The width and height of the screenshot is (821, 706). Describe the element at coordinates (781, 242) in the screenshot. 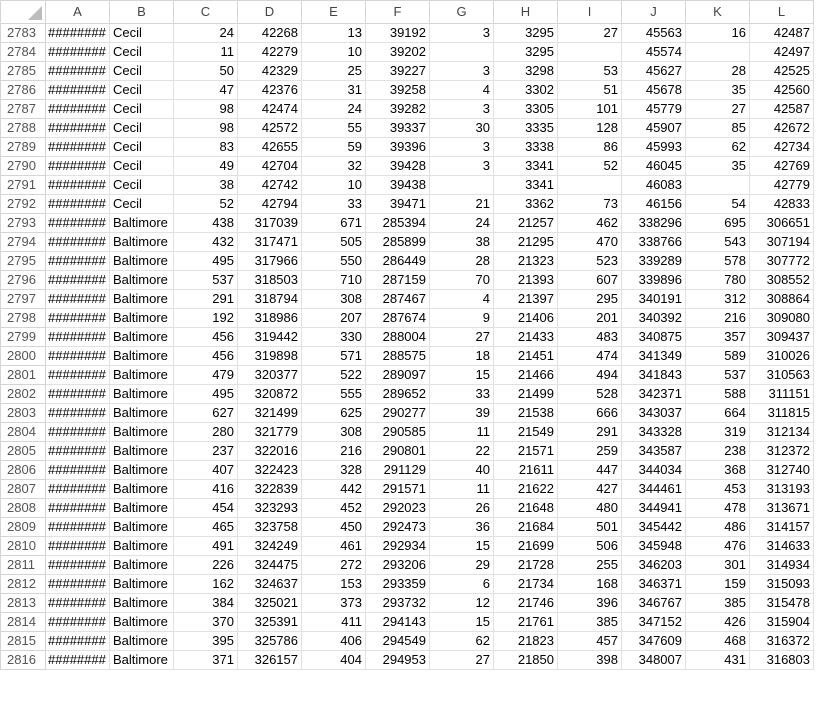

I see `cell-l: 307194` at that location.